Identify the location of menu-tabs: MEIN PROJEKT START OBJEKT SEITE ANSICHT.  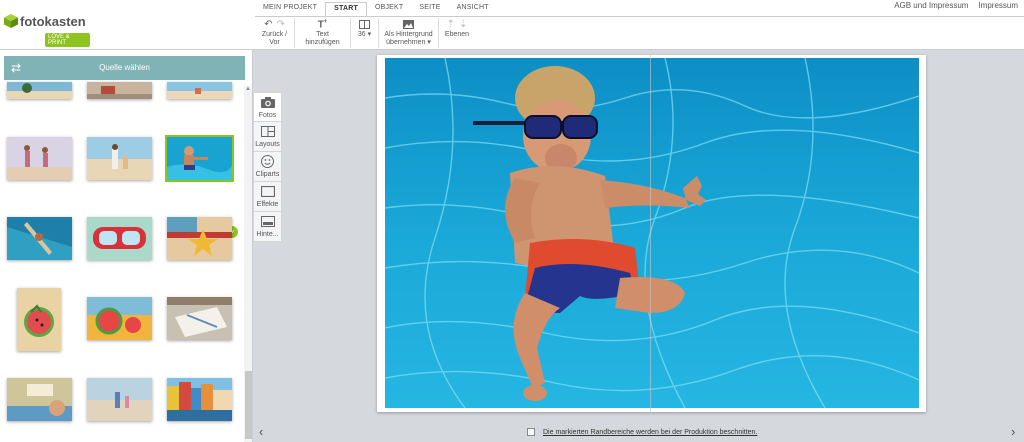
(376, 9).